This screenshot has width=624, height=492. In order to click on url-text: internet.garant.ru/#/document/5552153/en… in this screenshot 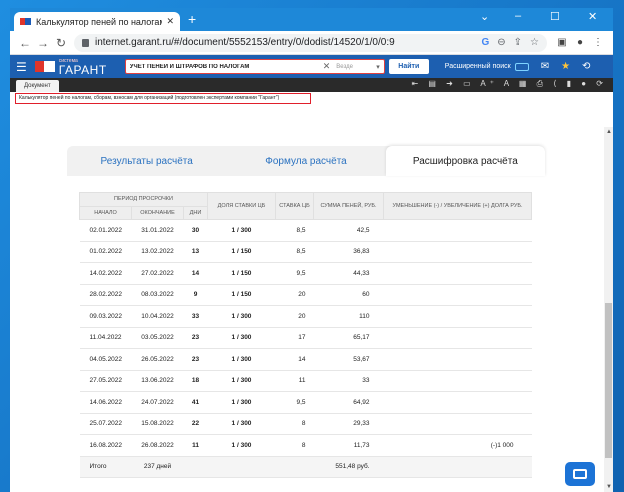, I will do `click(245, 42)`.